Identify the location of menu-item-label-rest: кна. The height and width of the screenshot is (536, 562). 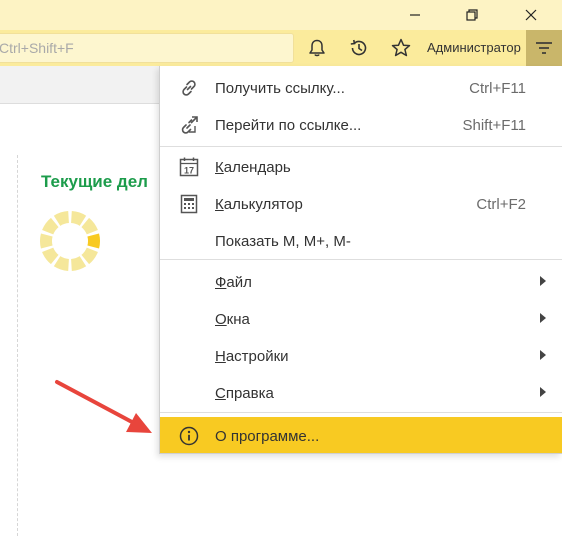
(238, 319).